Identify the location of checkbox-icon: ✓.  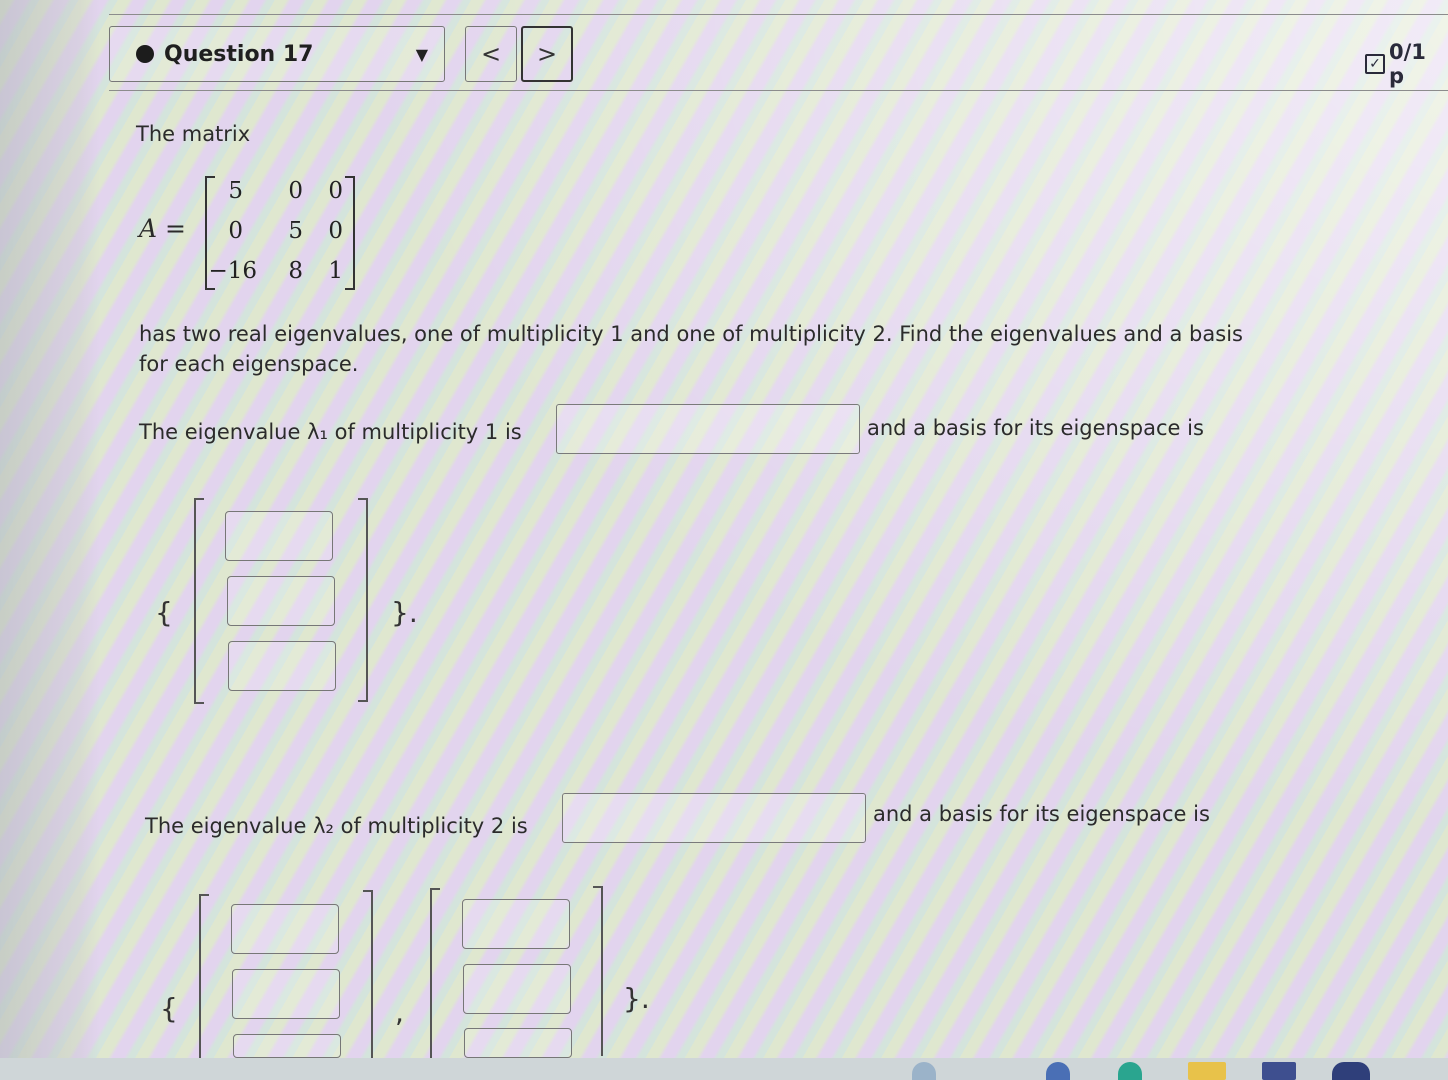
(1375, 64).